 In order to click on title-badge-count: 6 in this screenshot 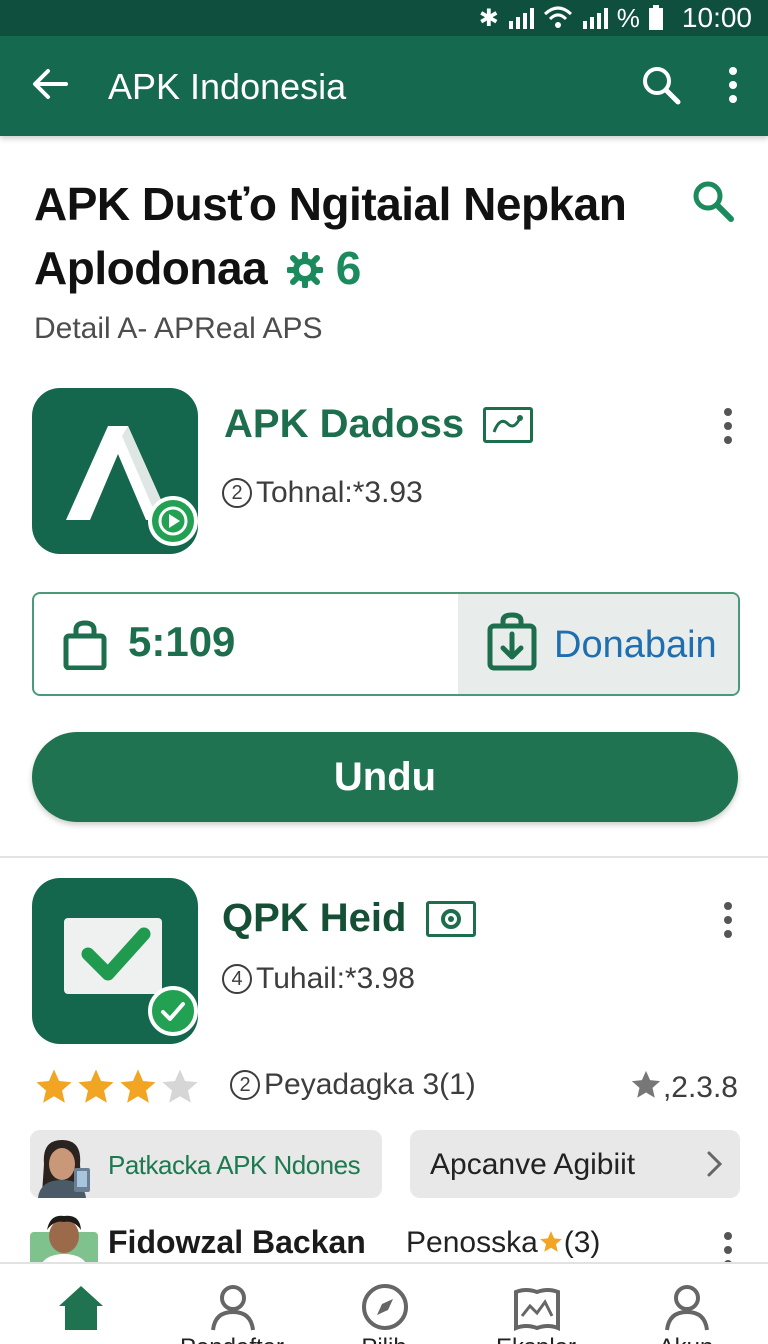, I will do `click(348, 268)`.